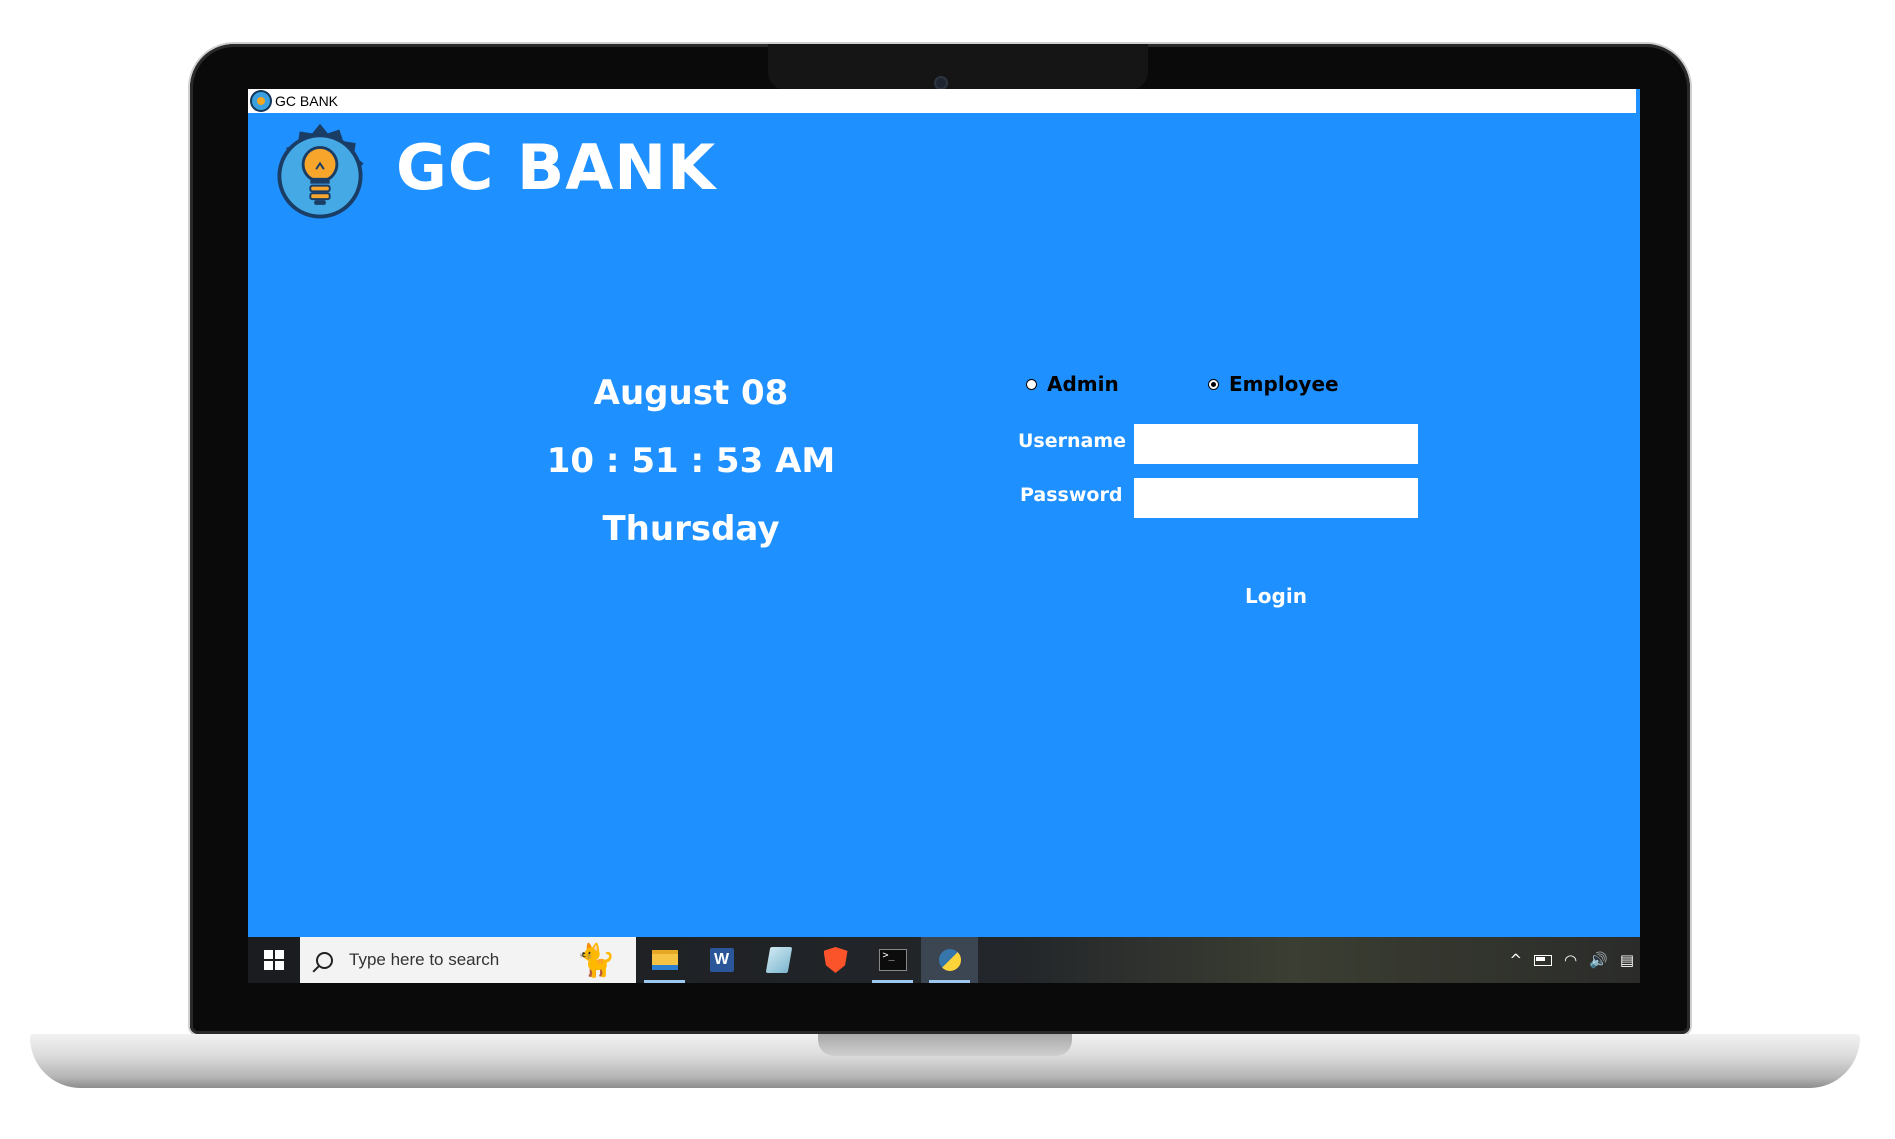  Describe the element at coordinates (945, 1045) in the screenshot. I see `laptop-opening-notch` at that location.